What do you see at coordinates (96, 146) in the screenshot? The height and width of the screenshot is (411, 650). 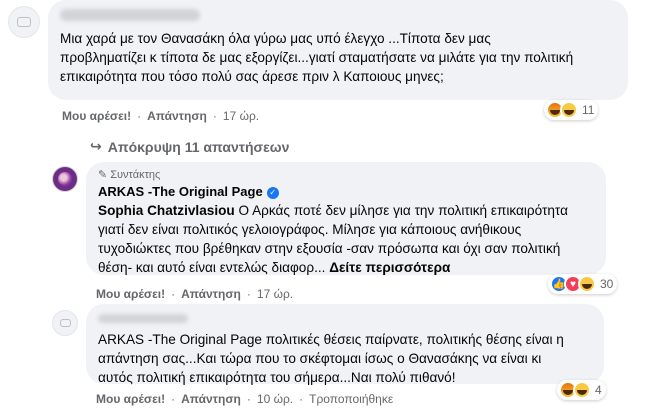 I see `reply-arrow-icon: ↪` at bounding box center [96, 146].